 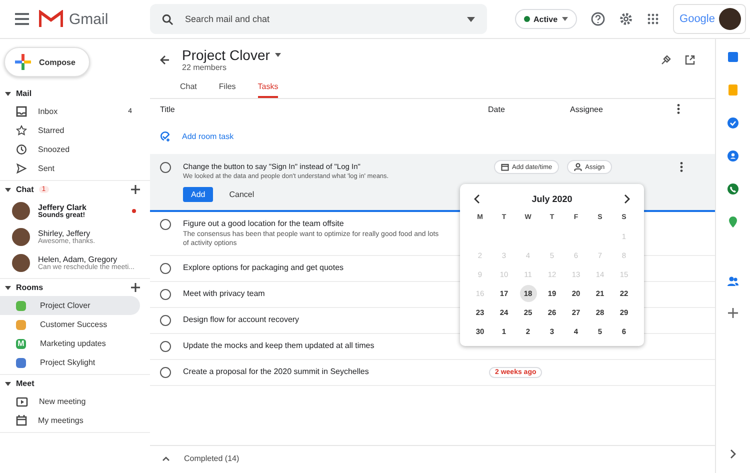 I want to click on add-button: Add, so click(x=198, y=194).